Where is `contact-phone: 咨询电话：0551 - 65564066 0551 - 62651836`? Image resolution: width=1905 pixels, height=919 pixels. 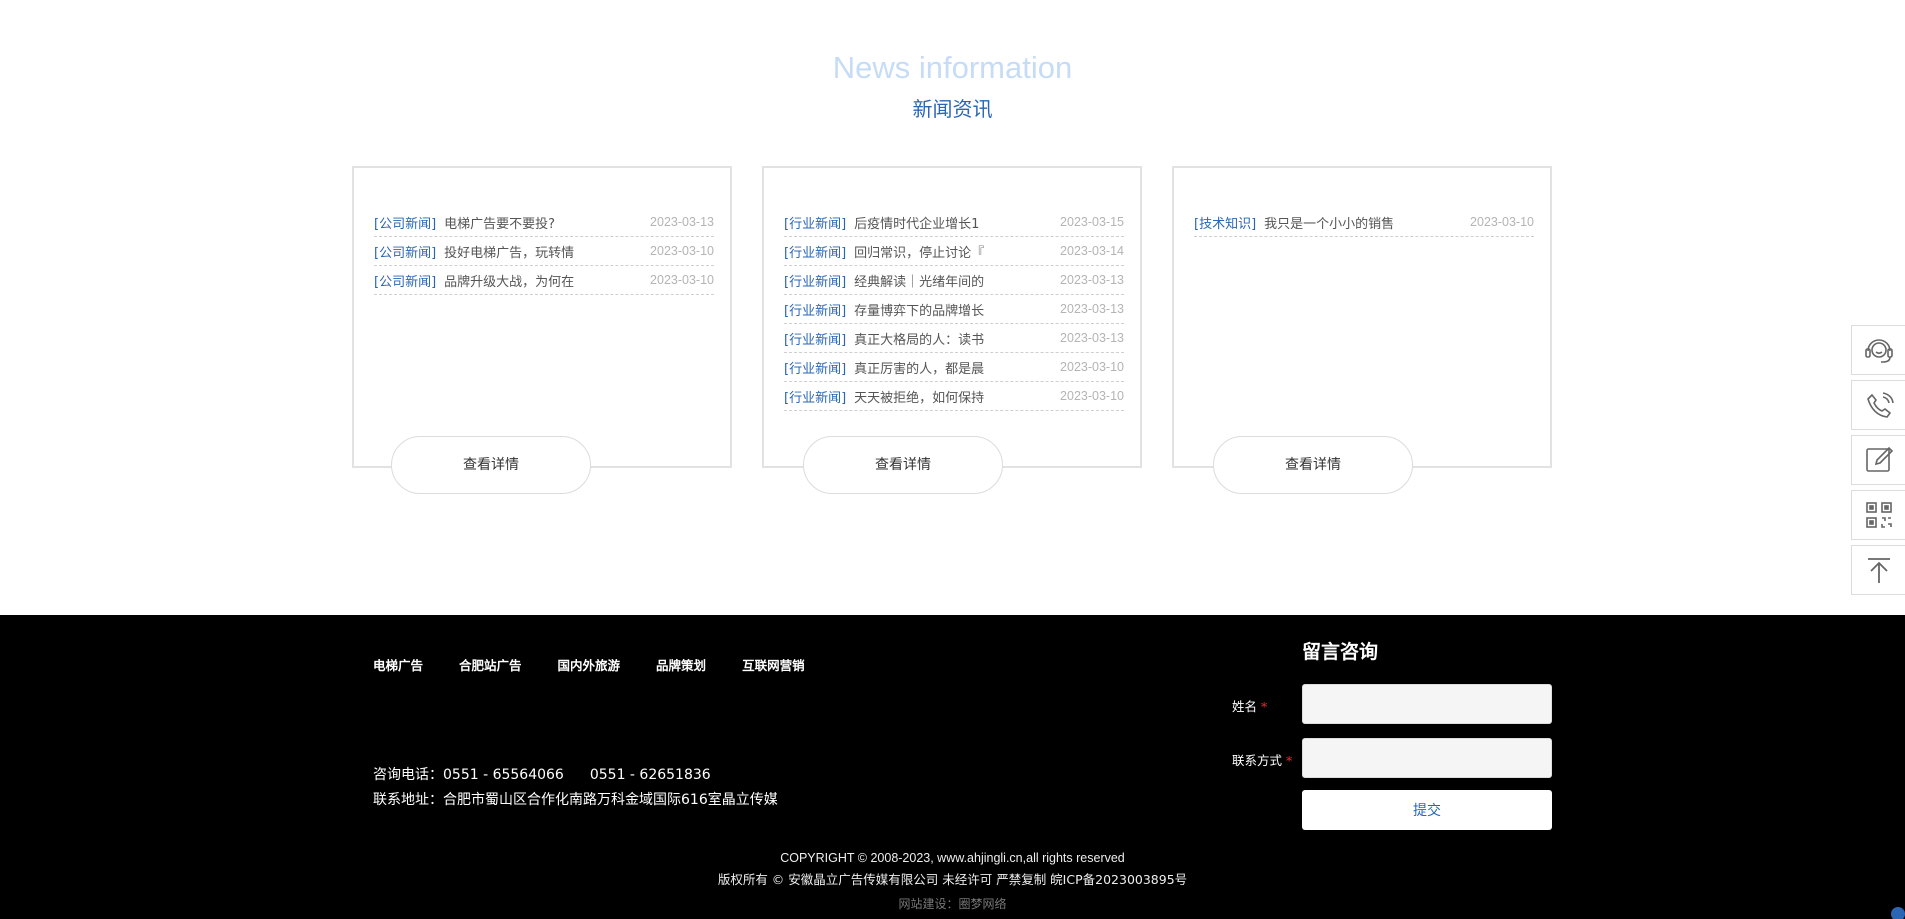 contact-phone: 咨询电话：0551 - 65564066 0551 - 62651836 is located at coordinates (542, 774).